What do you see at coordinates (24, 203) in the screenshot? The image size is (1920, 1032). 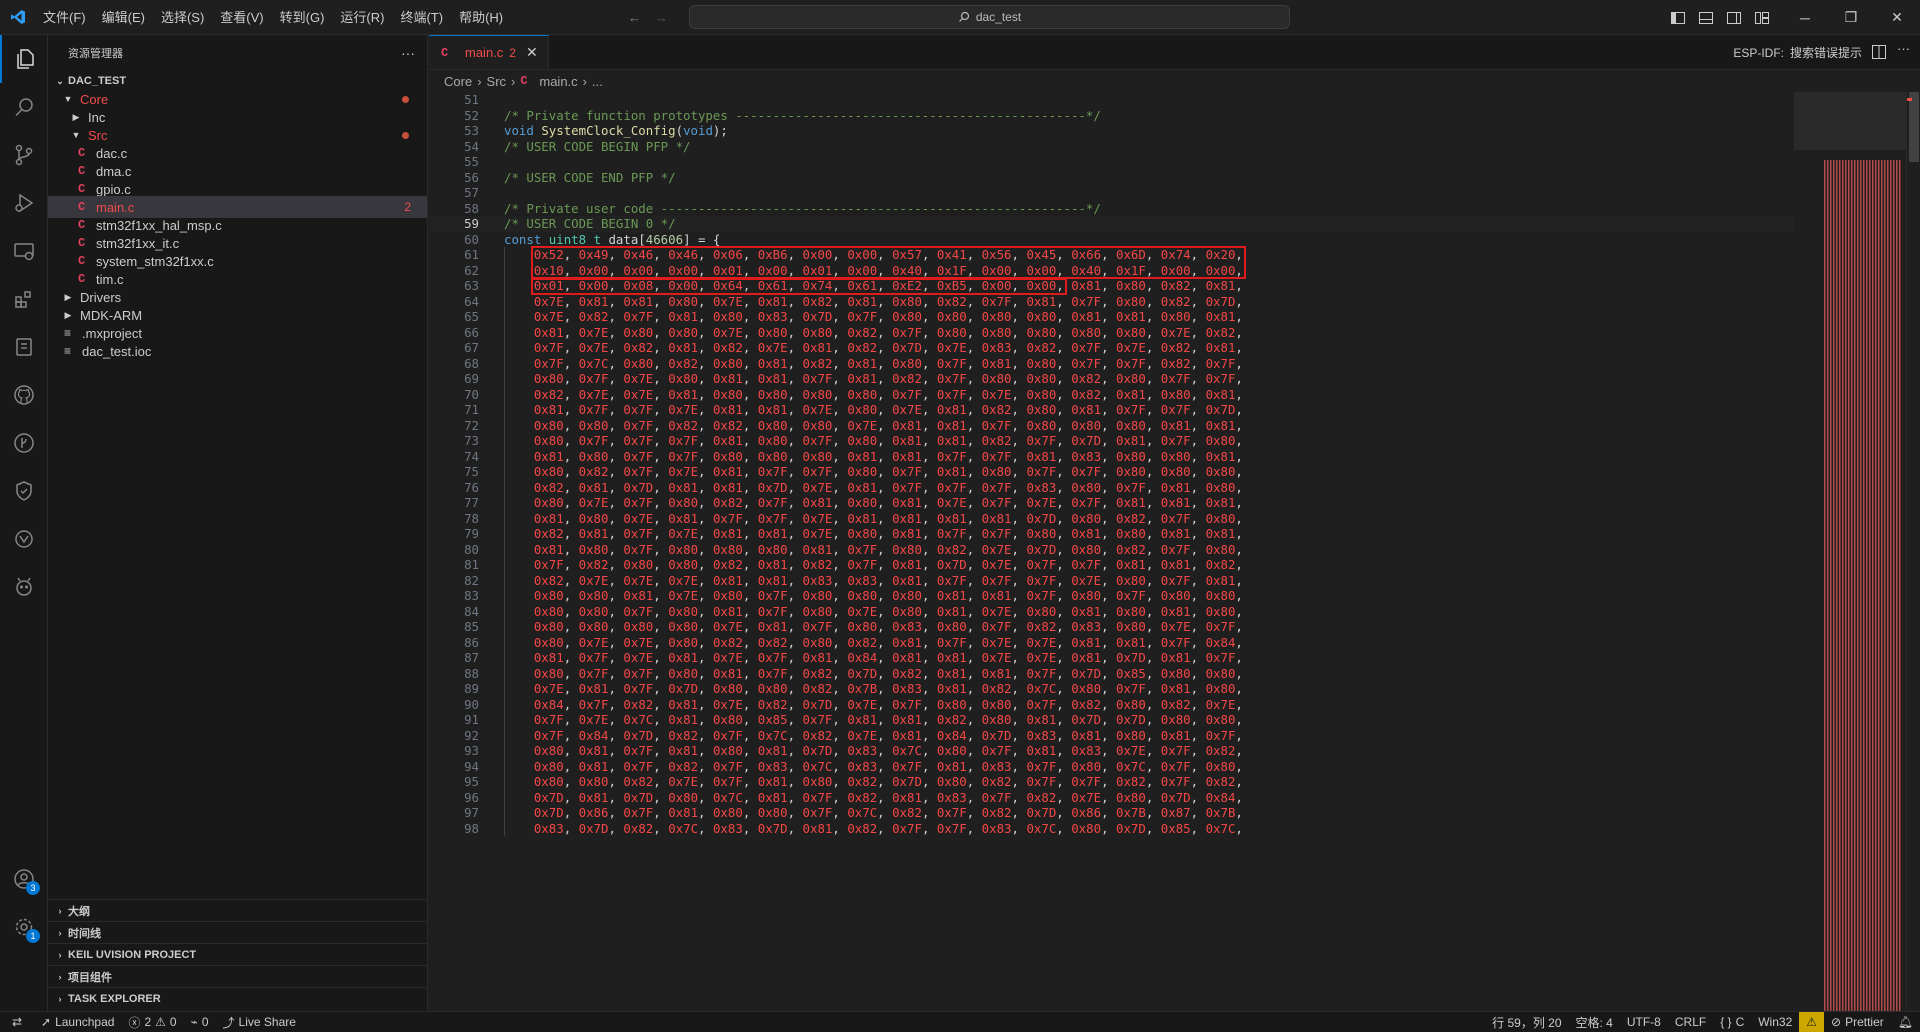 I see `run-debug-icon` at bounding box center [24, 203].